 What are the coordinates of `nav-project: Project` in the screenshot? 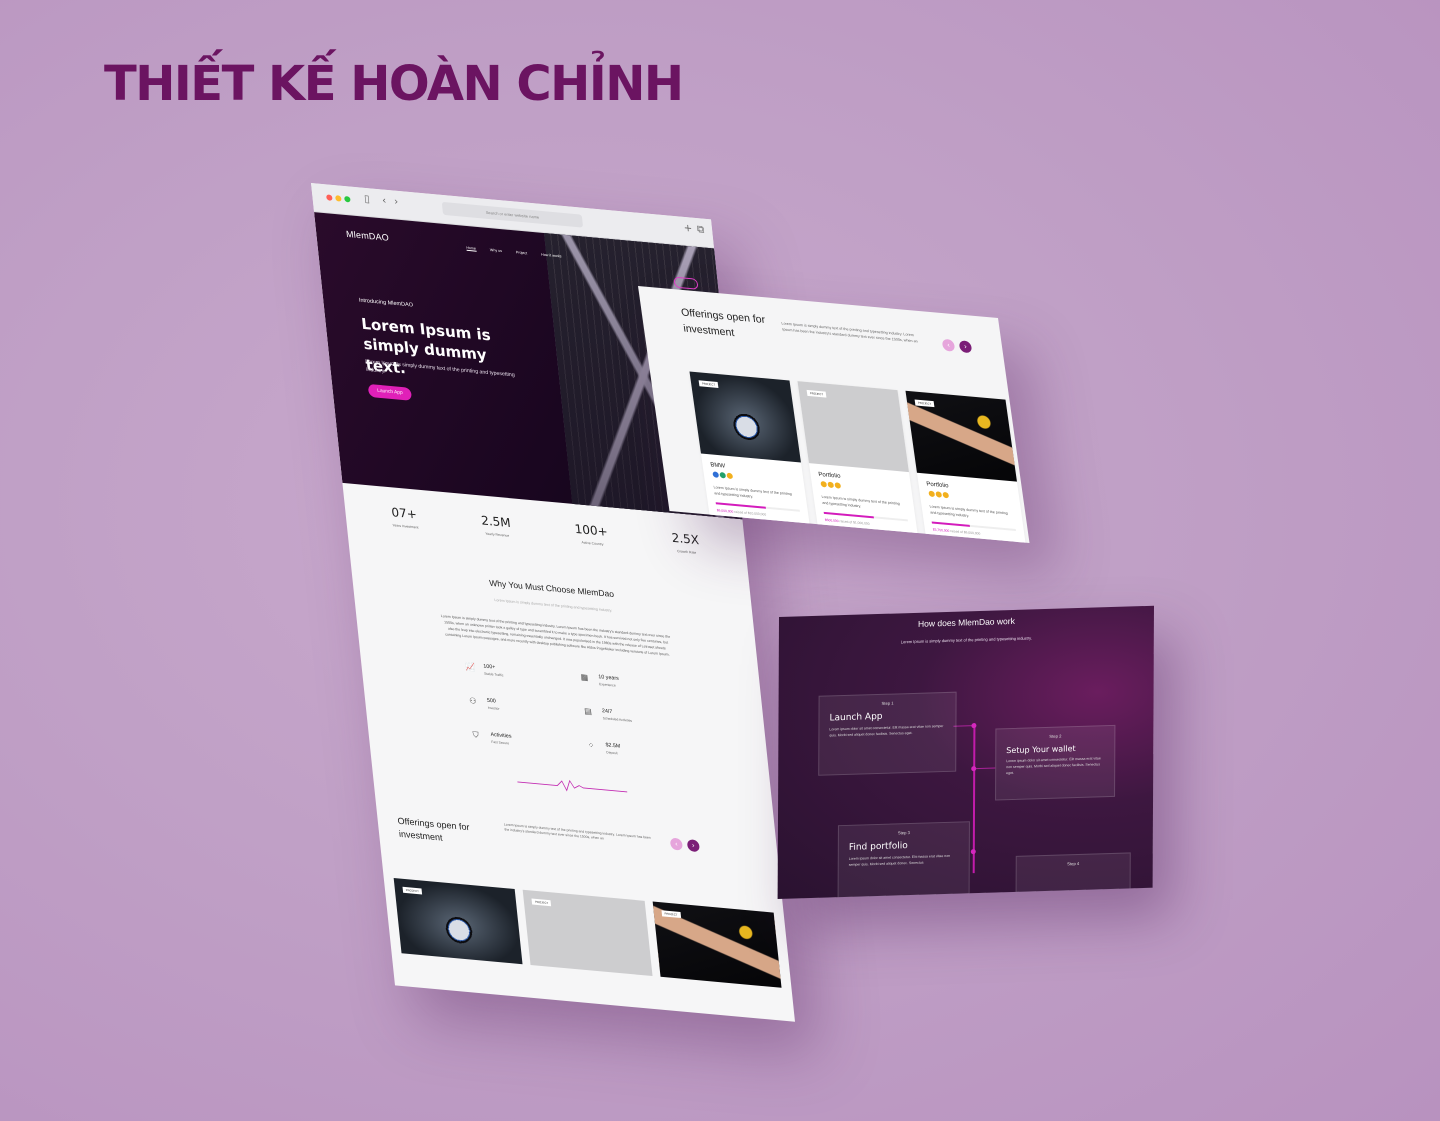 It's located at (522, 253).